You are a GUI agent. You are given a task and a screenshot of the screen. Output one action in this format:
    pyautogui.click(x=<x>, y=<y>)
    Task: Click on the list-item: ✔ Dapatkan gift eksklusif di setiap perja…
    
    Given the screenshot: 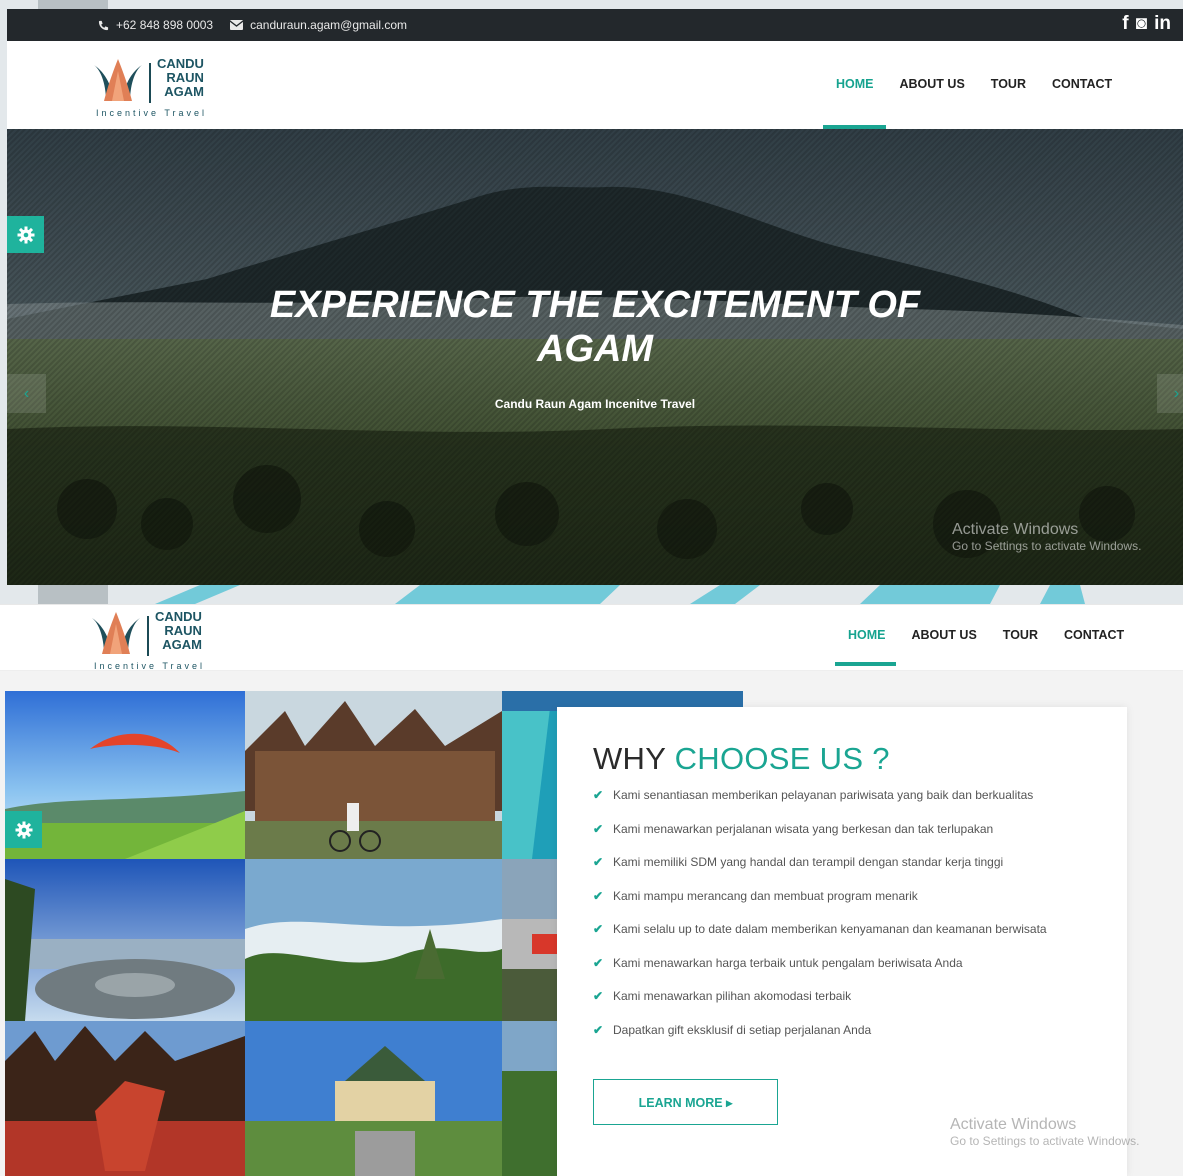 What is the action you would take?
    pyautogui.click(x=820, y=1040)
    